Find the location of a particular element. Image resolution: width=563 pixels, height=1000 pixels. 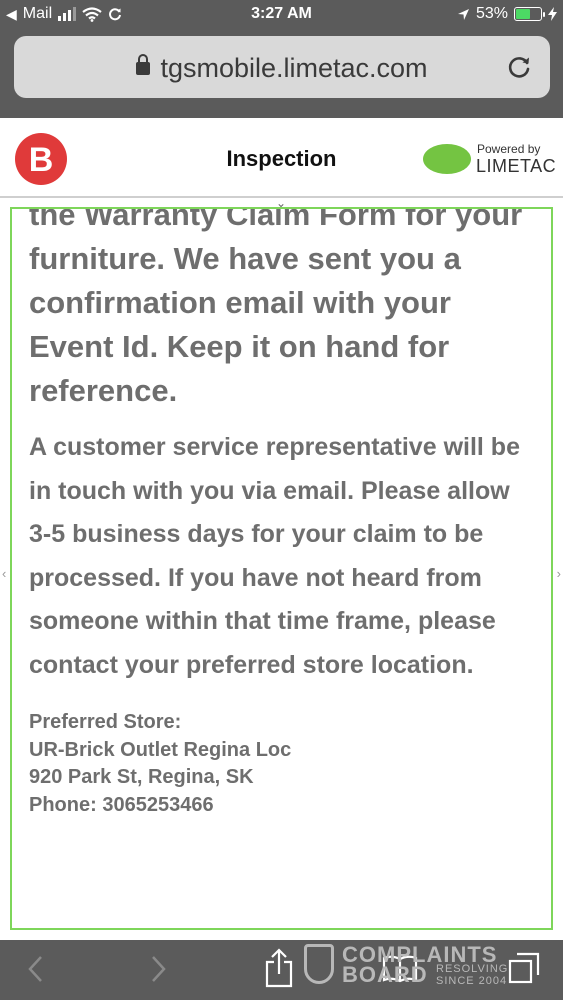

limetac-name: LIMETAC is located at coordinates (516, 166).